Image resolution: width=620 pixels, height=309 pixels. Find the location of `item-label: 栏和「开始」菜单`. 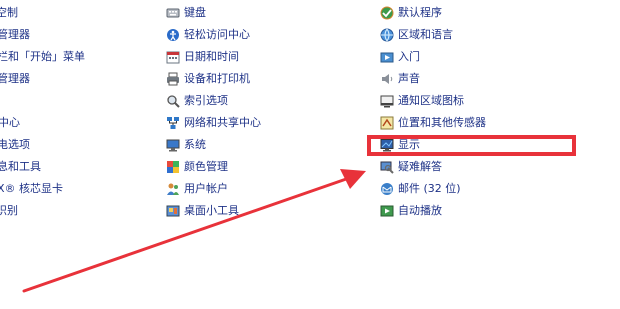

item-label: 栏和「开始」菜单 is located at coordinates (42, 56).